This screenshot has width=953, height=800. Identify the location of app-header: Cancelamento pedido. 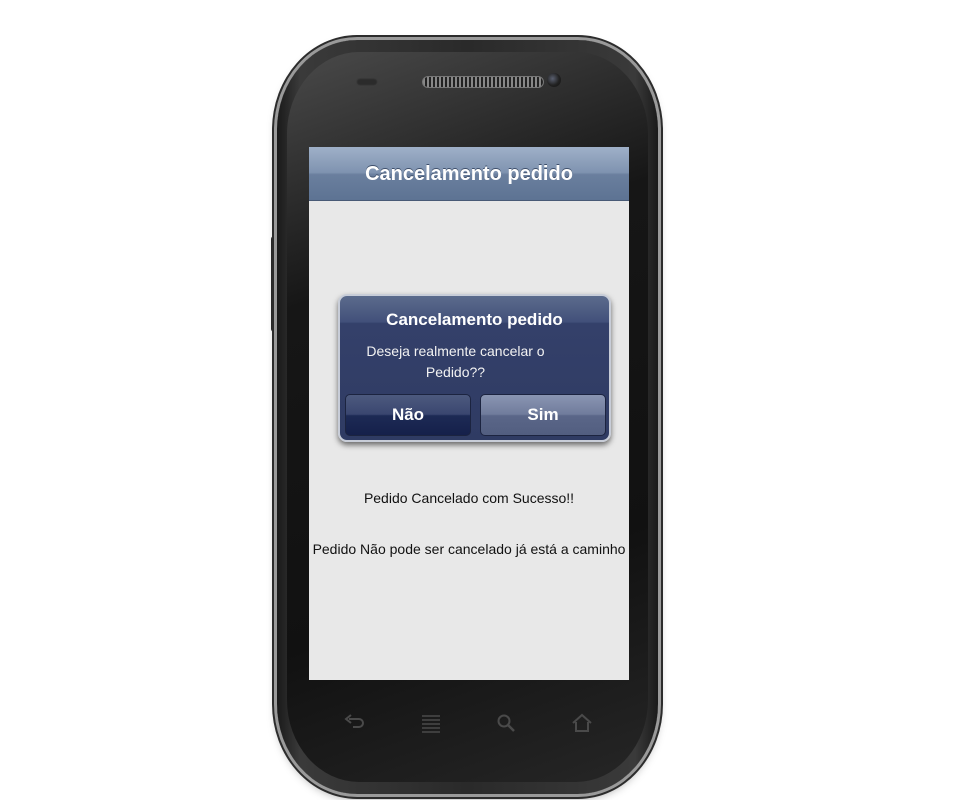
(469, 174).